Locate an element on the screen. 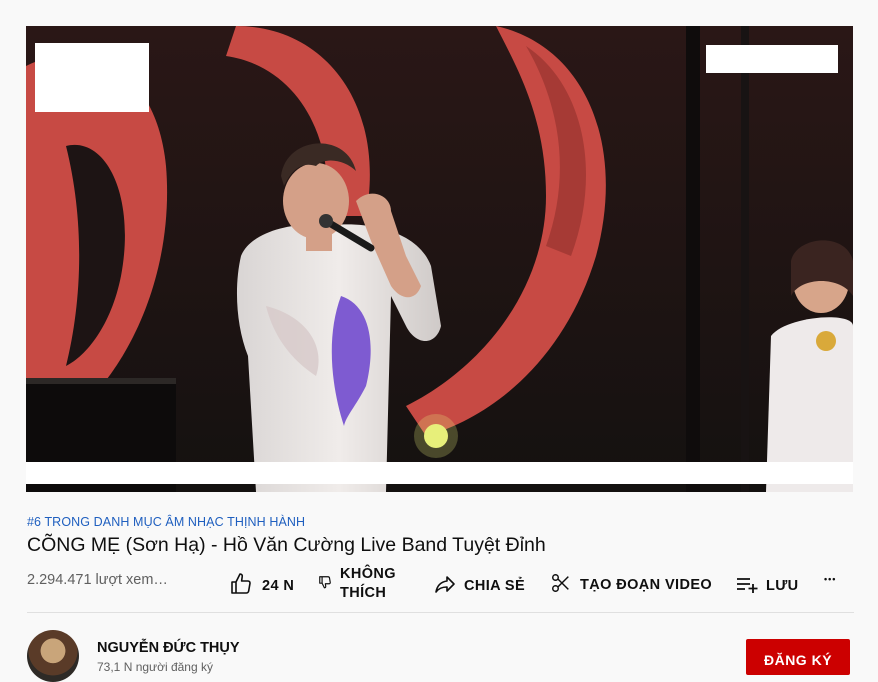 The height and width of the screenshot is (682, 878). clip-button: TẠO ĐOẠN VIDEO is located at coordinates (631, 585).